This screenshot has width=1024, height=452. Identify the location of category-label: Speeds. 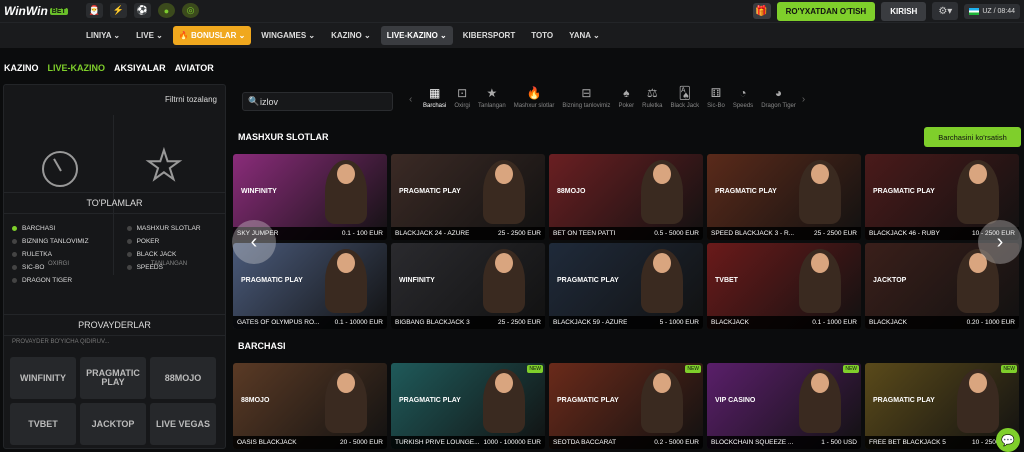
(743, 106).